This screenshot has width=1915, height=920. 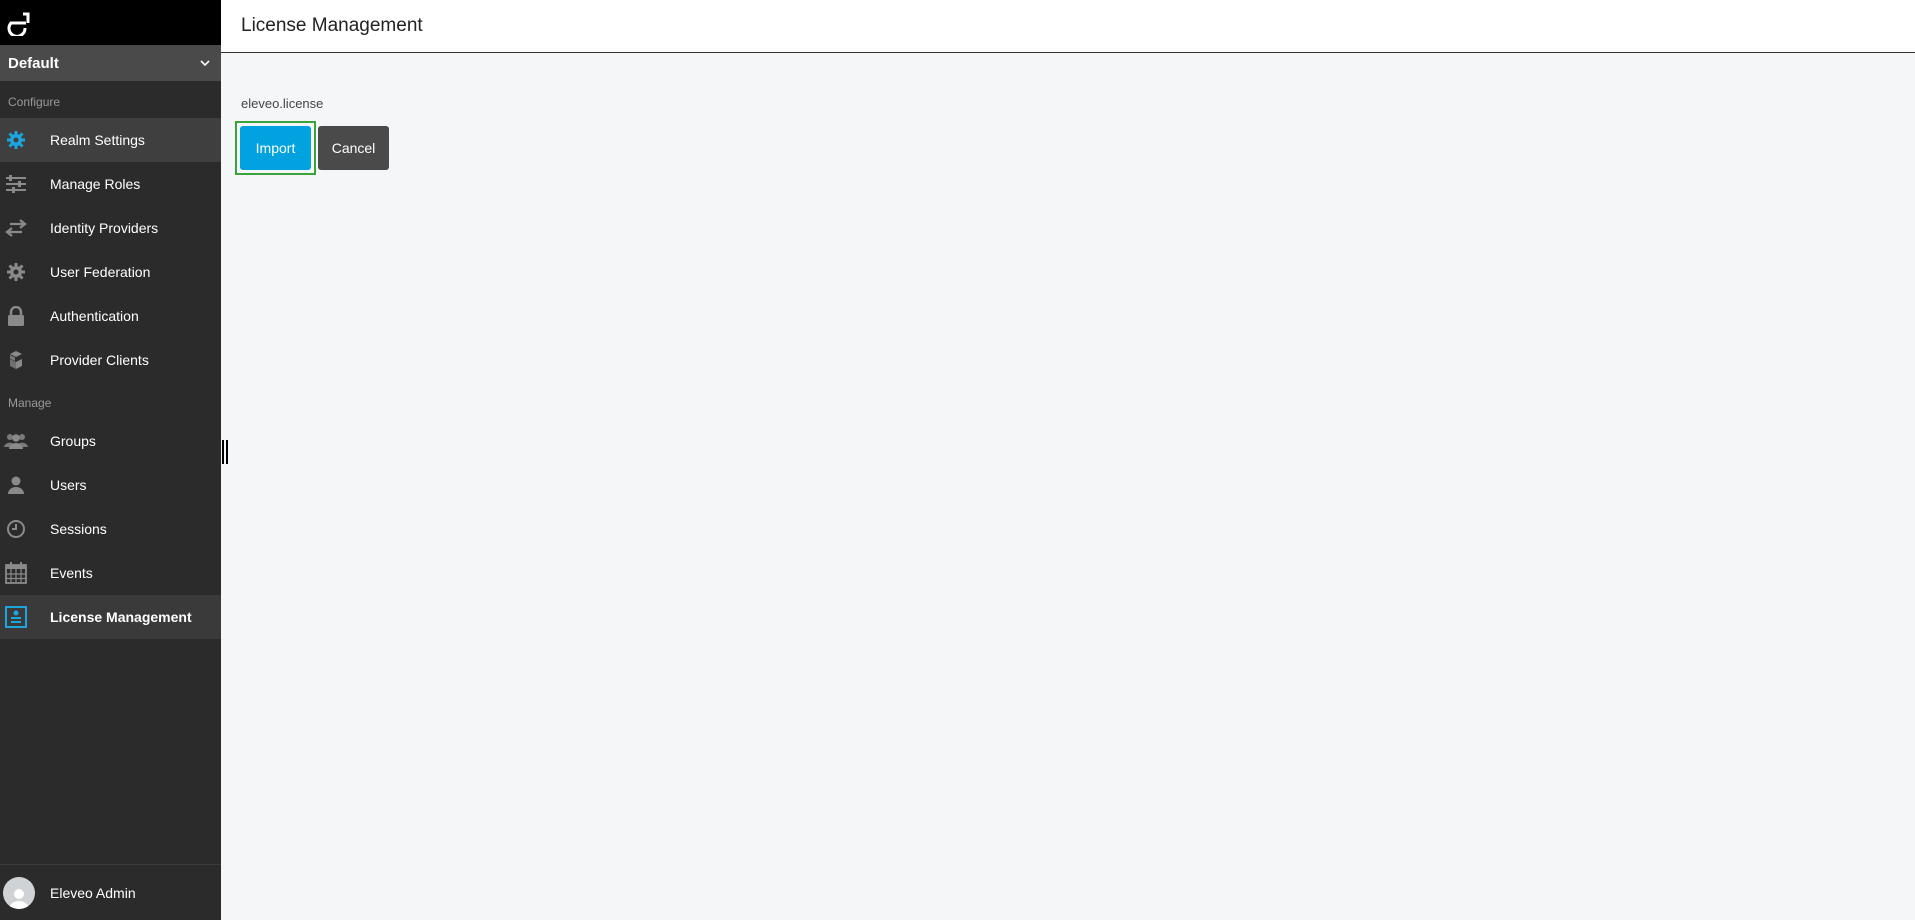 I want to click on sidebar-item-label: Sessions, so click(x=78, y=529).